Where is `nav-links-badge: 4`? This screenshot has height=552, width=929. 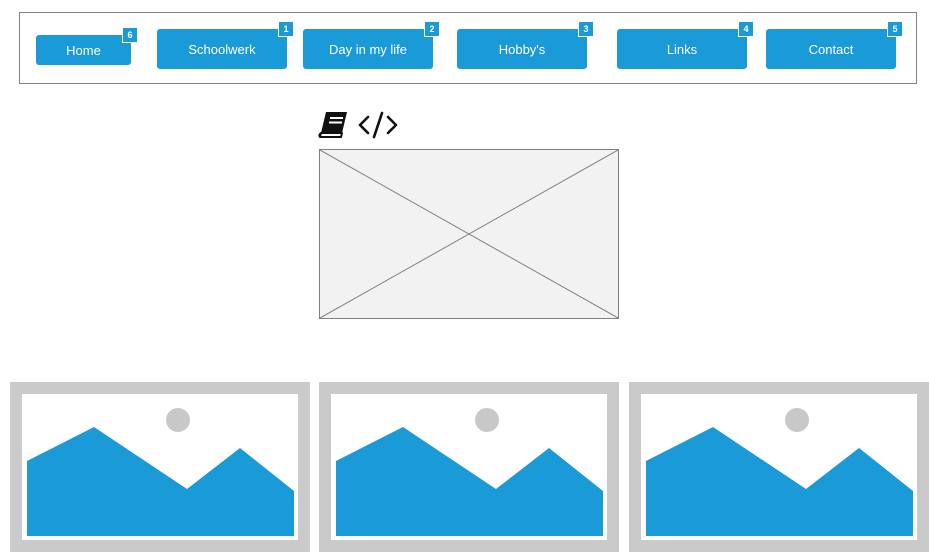 nav-links-badge: 4 is located at coordinates (746, 29).